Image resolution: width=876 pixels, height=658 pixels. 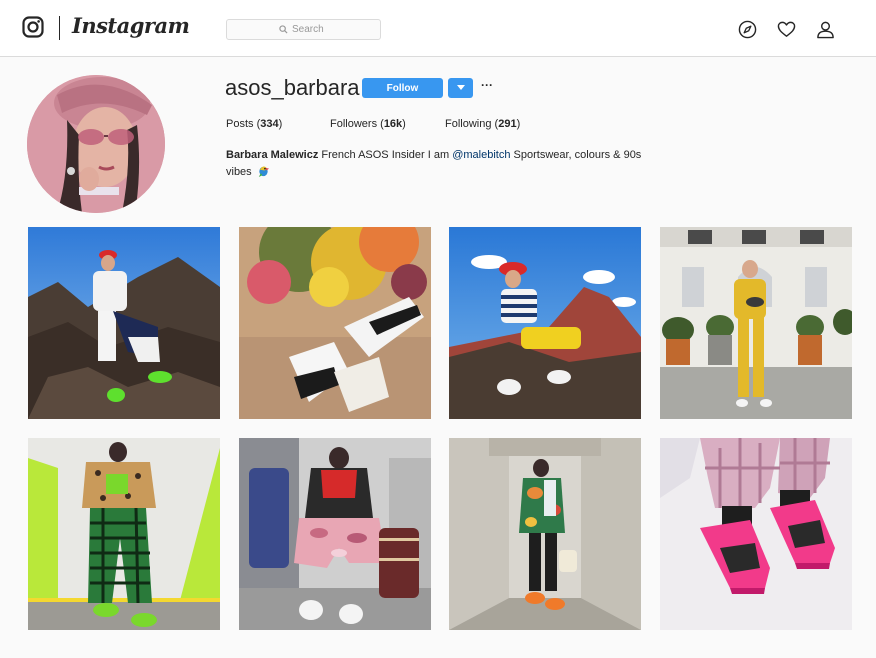 What do you see at coordinates (240, 124) in the screenshot?
I see `stat-posts-label: Posts` at bounding box center [240, 124].